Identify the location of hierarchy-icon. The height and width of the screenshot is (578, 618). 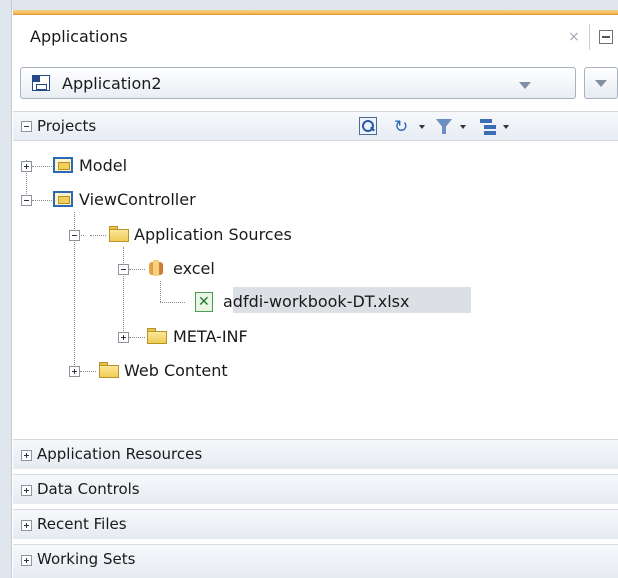
(488, 127).